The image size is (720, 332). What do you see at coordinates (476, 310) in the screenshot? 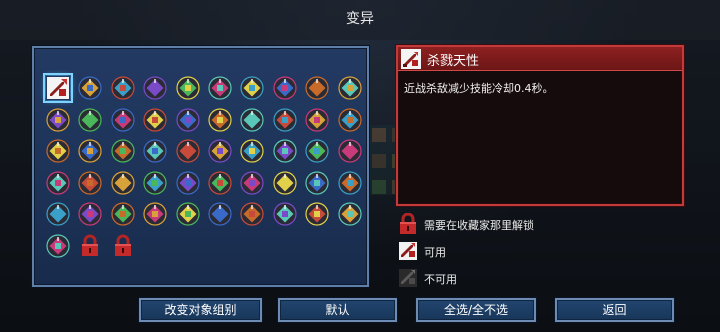
I see `select-all-button: 全选/全不选` at bounding box center [476, 310].